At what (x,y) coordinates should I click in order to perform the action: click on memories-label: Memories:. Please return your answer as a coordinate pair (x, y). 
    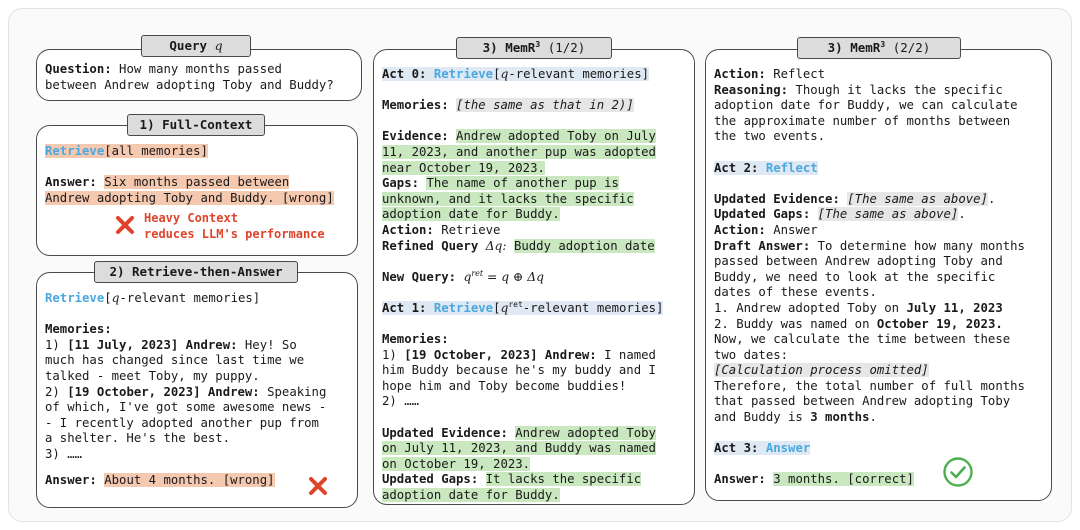
    Looking at the image, I should click on (78, 329).